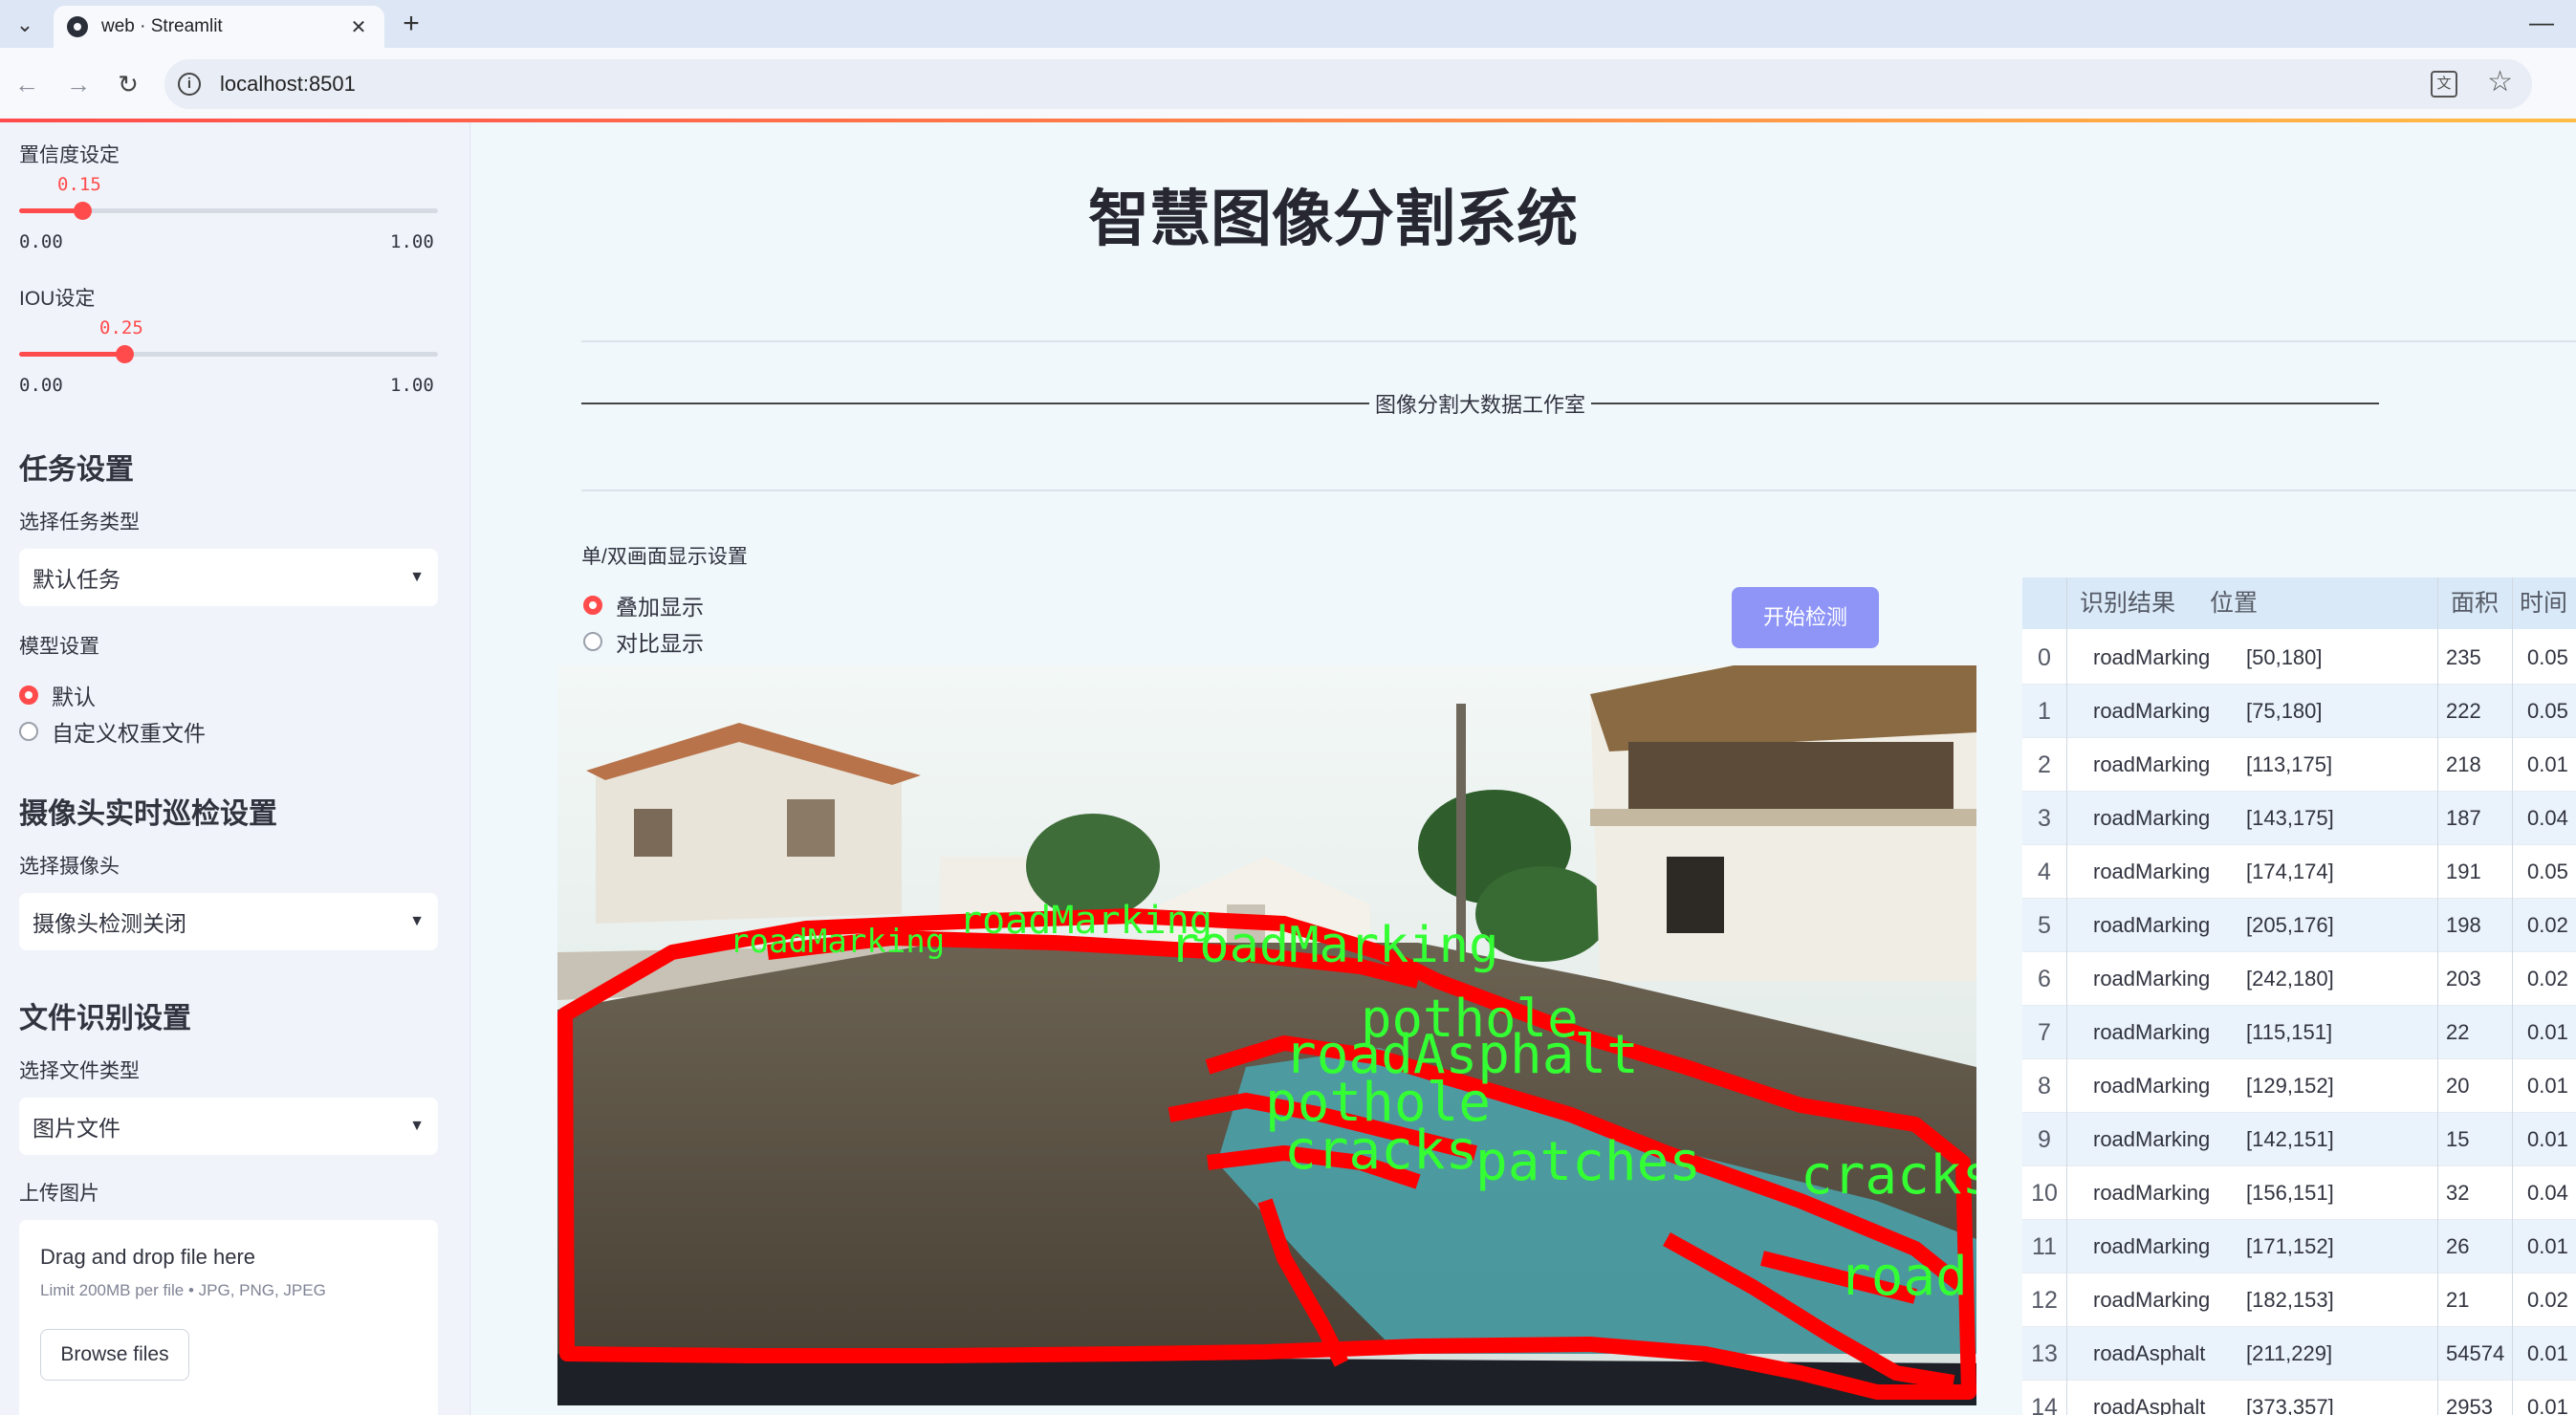 This screenshot has height=1415, width=2576. Describe the element at coordinates (2299, 872) in the screenshot. I see `table-row: 4 roadMarking [174,174] 191 0.05` at that location.